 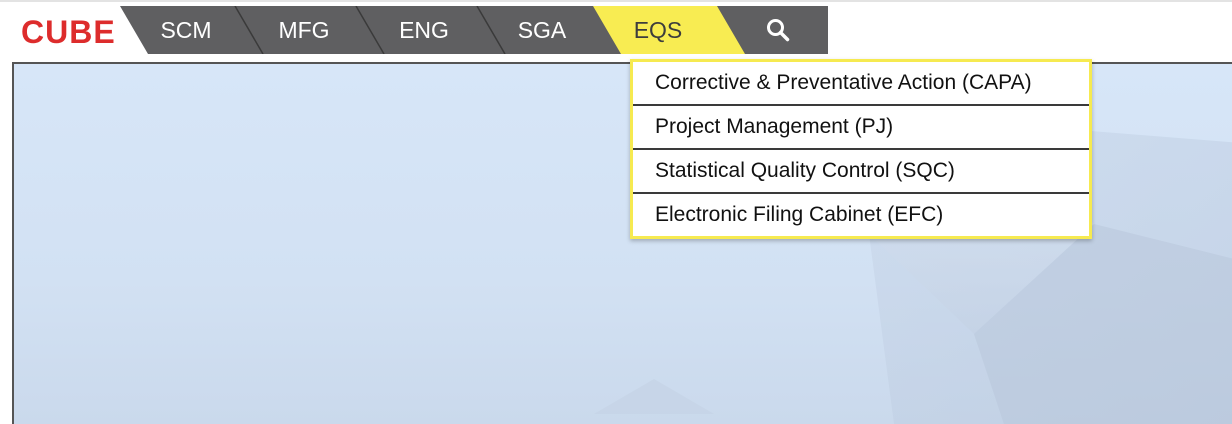 What do you see at coordinates (861, 172) in the screenshot?
I see `menu-item-sqc: Statistical Quality Control (SQC)` at bounding box center [861, 172].